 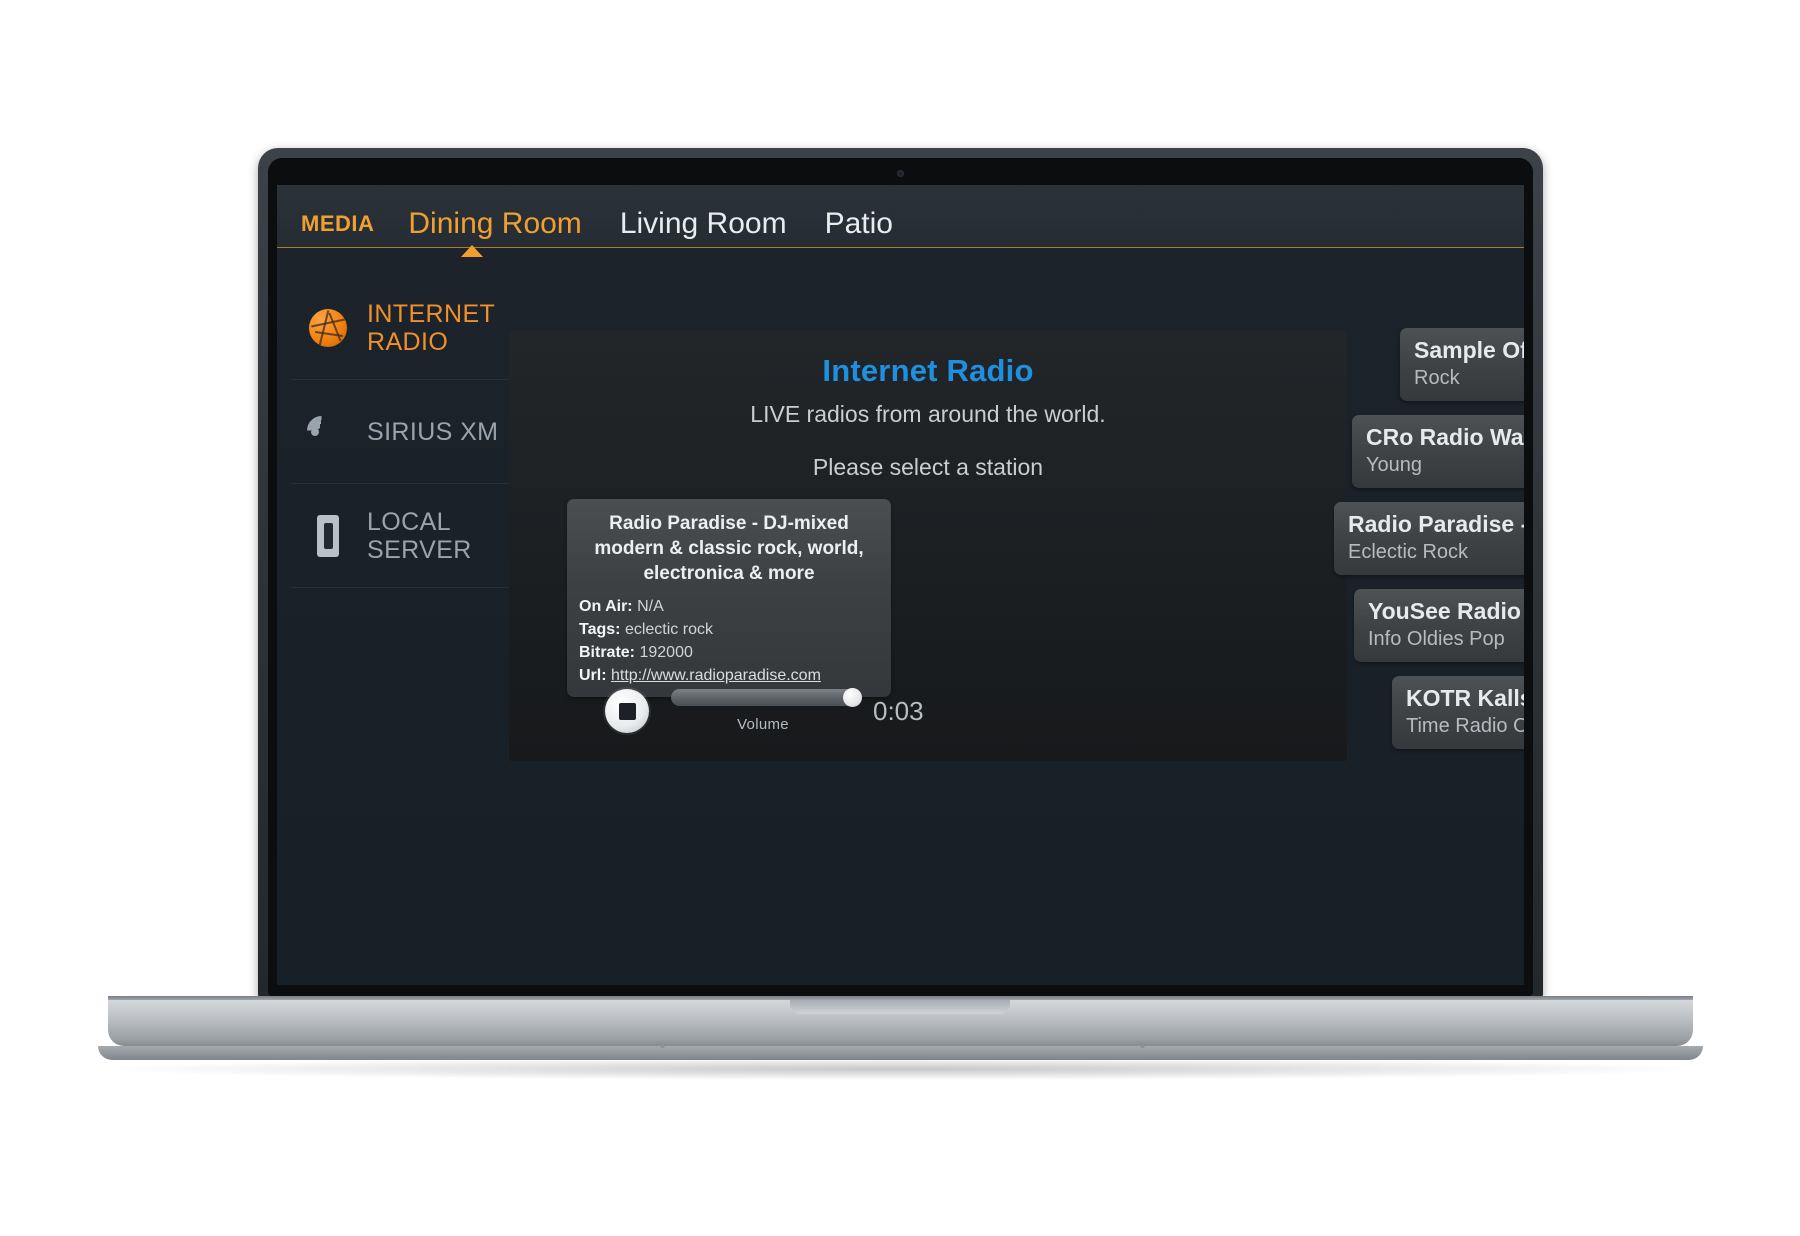 What do you see at coordinates (606, 606) in the screenshot?
I see `on-air-label: On Air:` at bounding box center [606, 606].